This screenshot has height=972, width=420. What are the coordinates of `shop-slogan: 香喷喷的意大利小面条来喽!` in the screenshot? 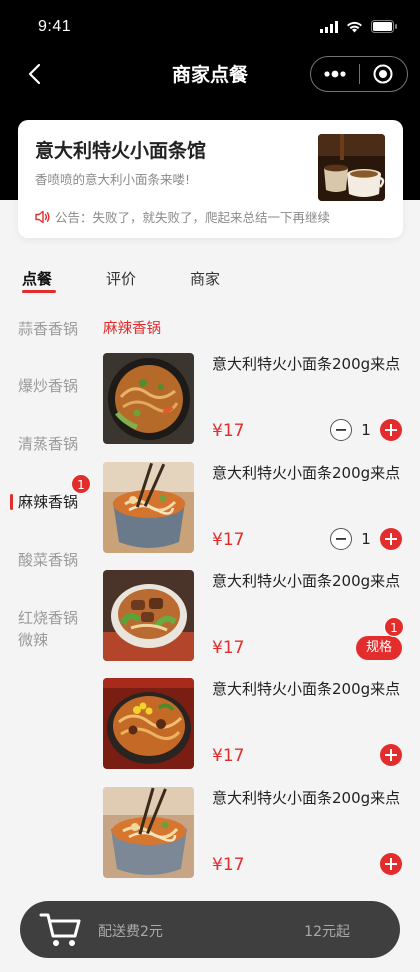 It's located at (113, 179).